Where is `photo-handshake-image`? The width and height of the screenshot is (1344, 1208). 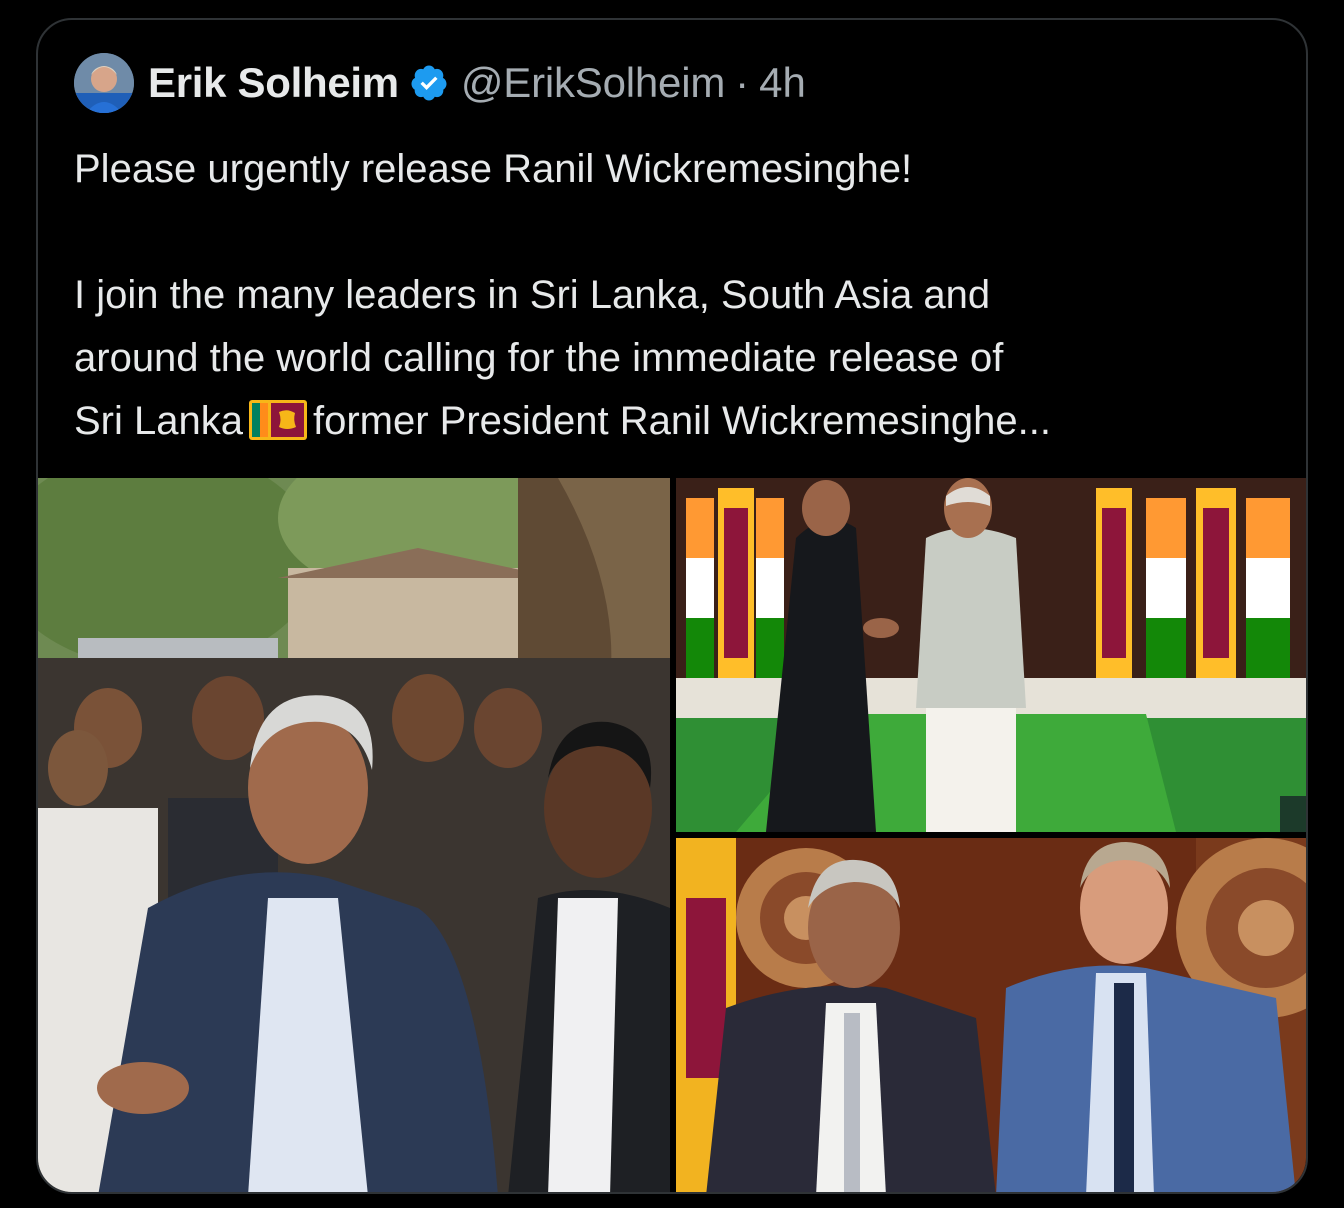 photo-handshake-image is located at coordinates (991, 655).